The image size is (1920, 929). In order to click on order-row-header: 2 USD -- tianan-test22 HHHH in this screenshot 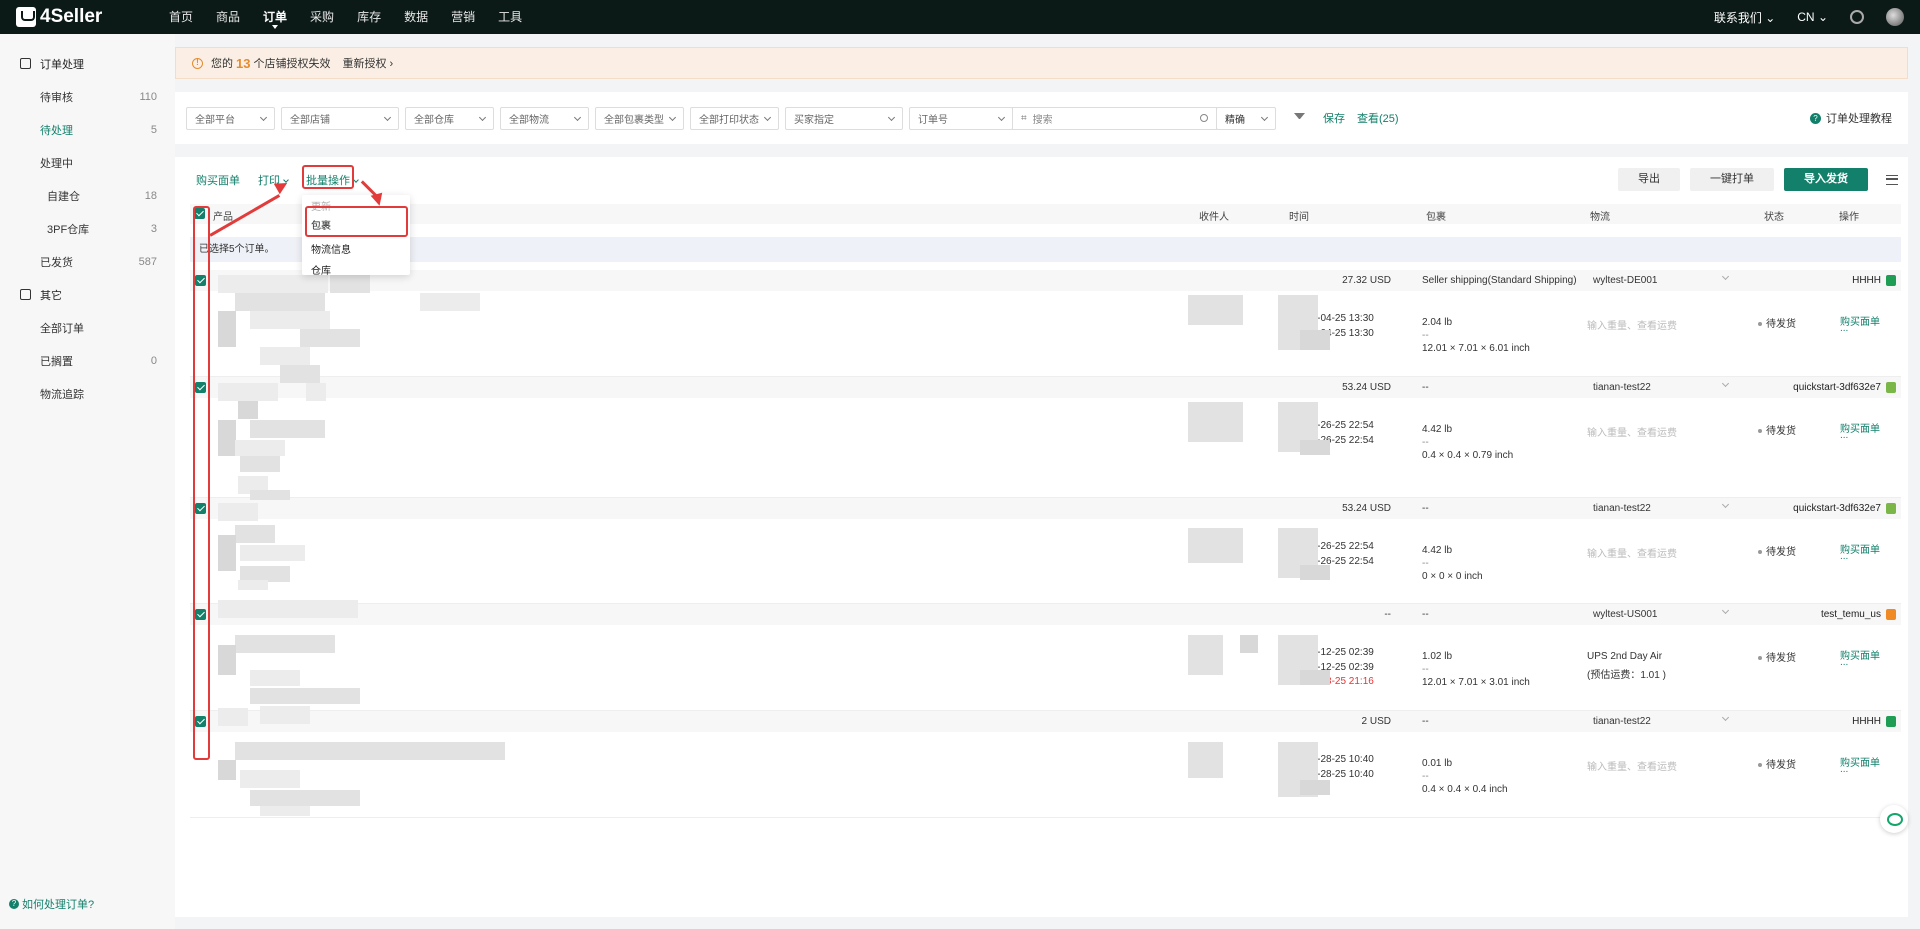, I will do `click(1045, 721)`.